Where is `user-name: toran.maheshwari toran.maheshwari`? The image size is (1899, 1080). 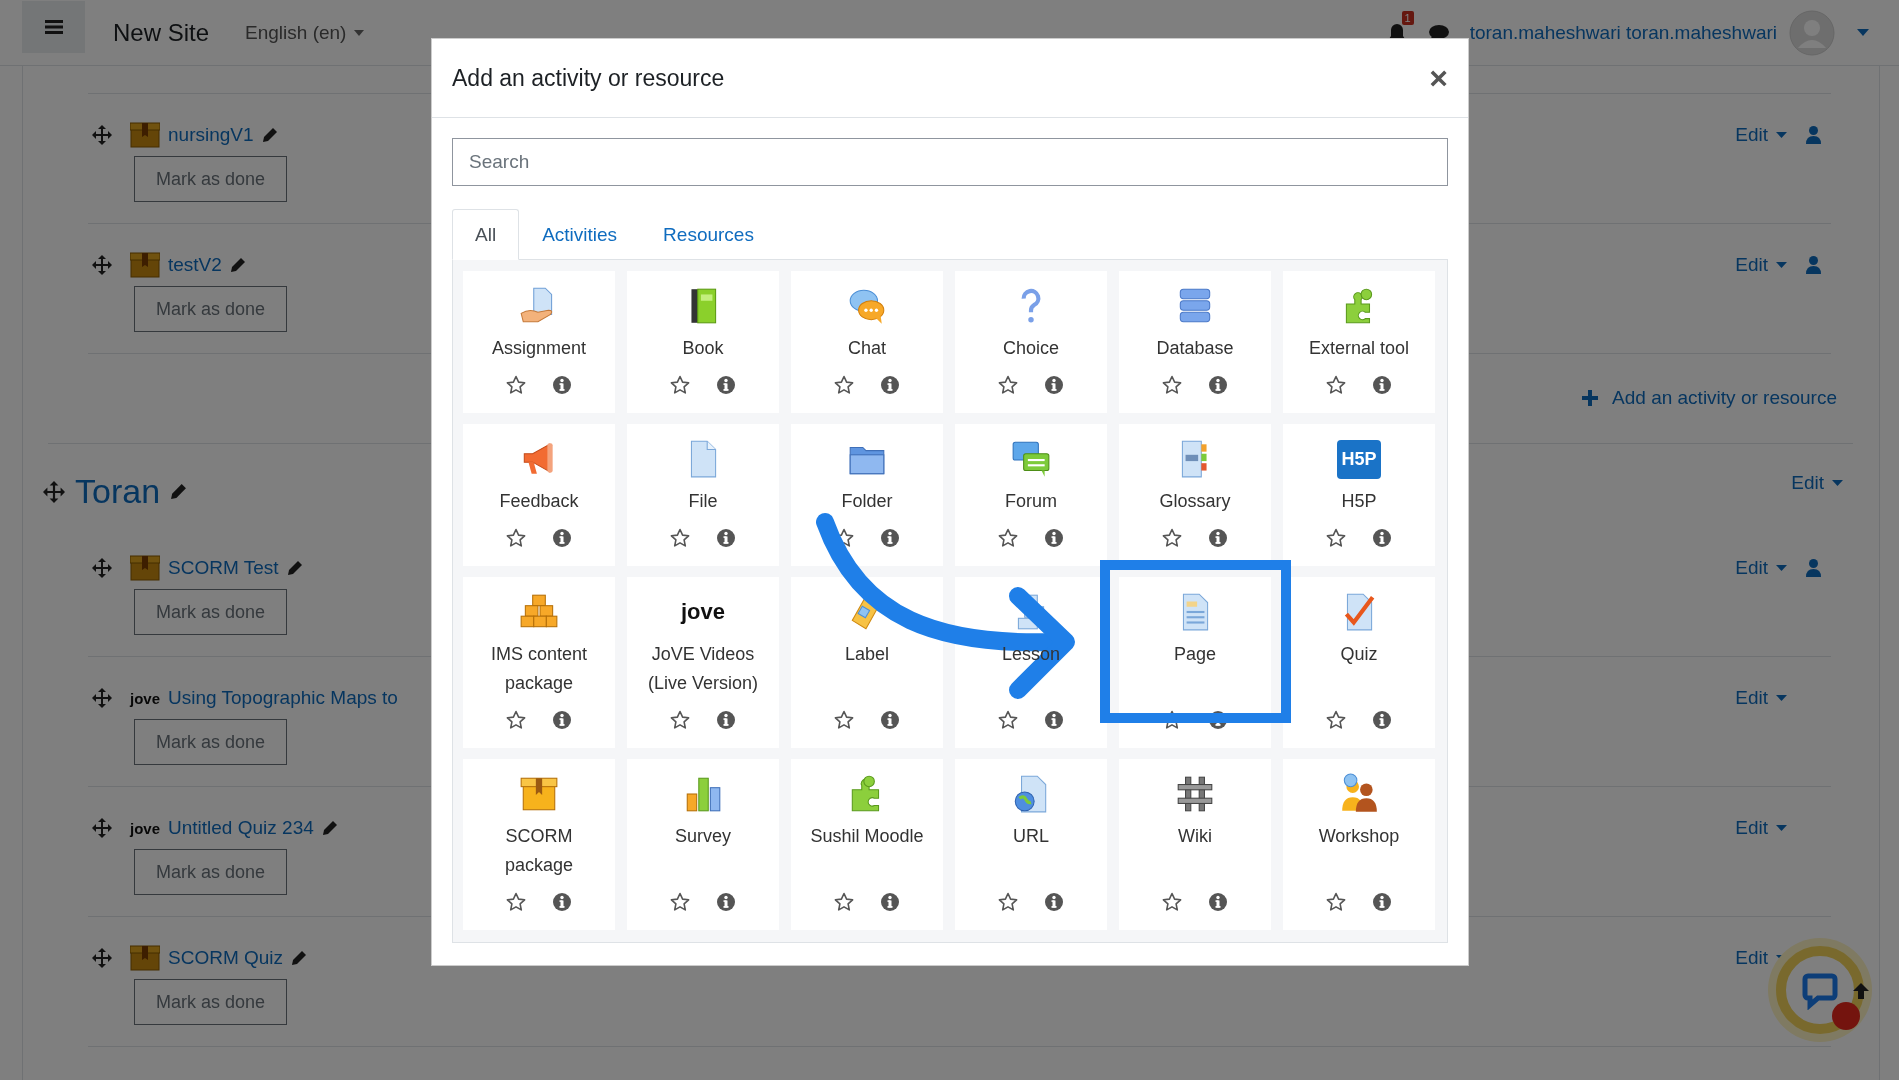 user-name: toran.maheshwari toran.maheshwari is located at coordinates (1623, 32).